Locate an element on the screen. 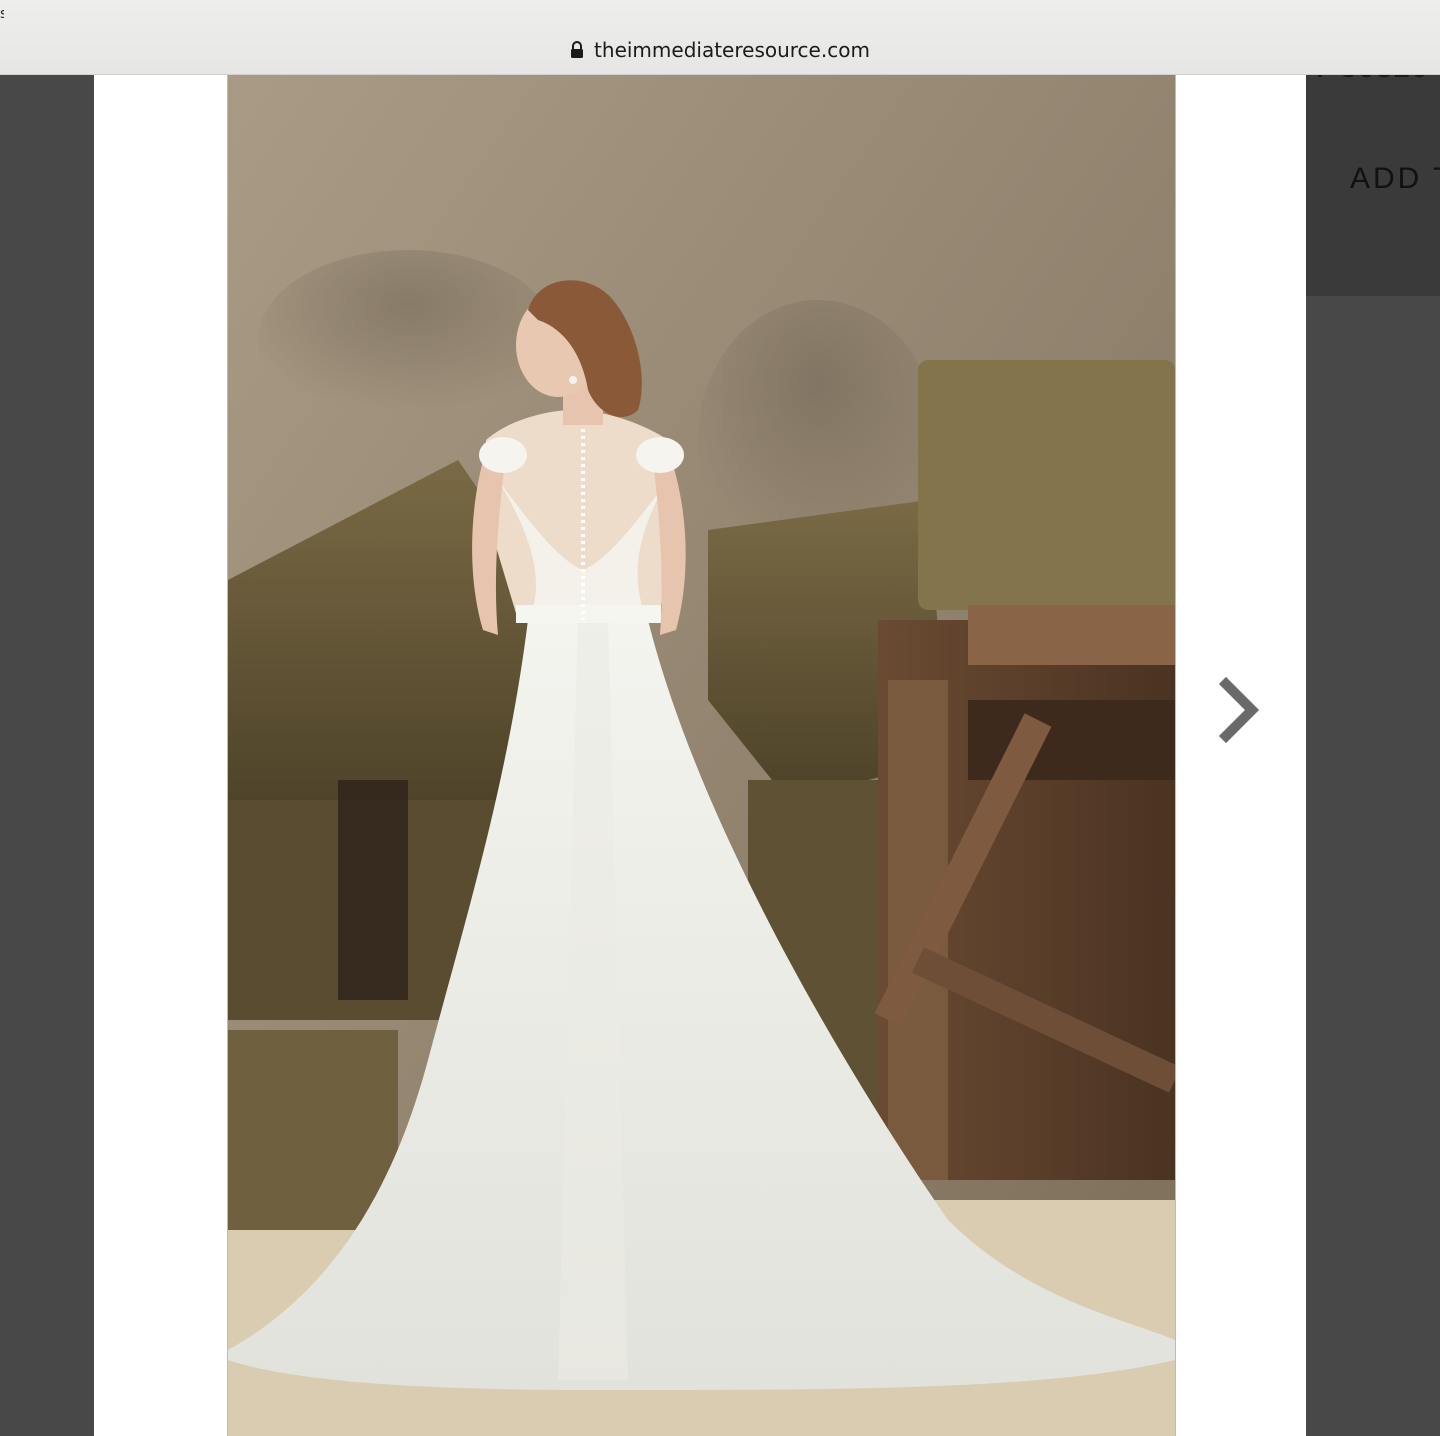  lock-icon is located at coordinates (577, 49).